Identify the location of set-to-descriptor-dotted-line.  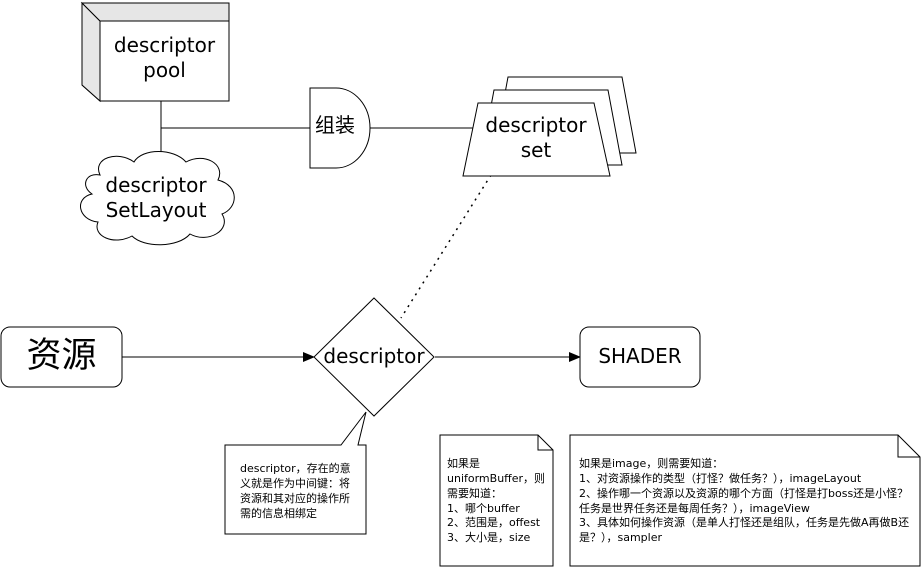
(446, 246).